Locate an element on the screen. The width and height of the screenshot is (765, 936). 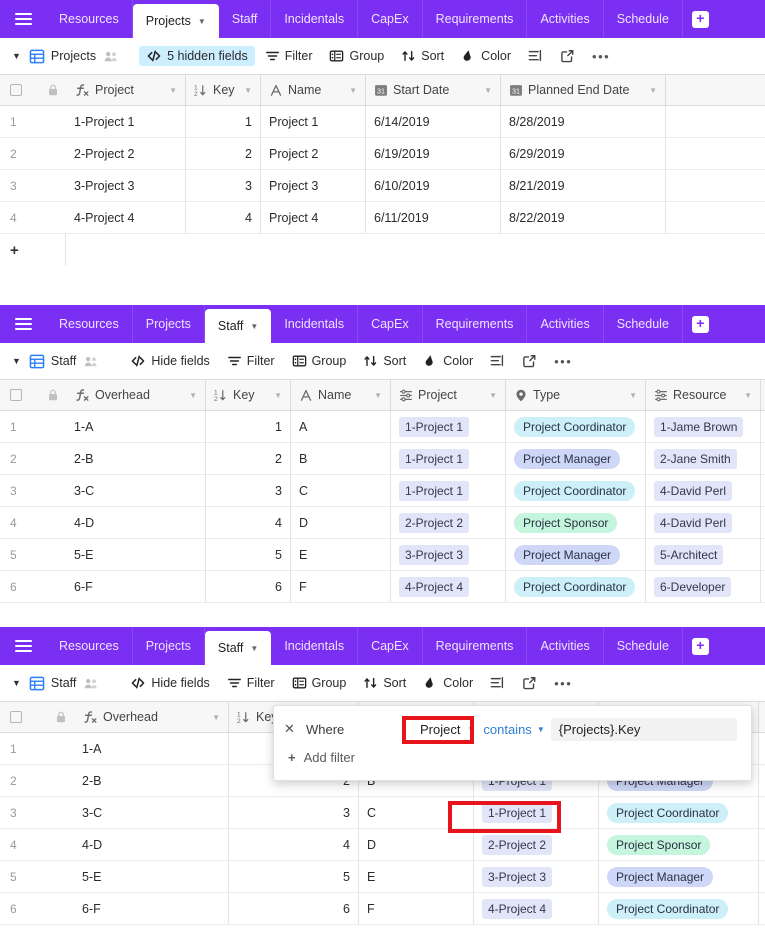
remove-filter-icon: ✕ is located at coordinates (295, 729).